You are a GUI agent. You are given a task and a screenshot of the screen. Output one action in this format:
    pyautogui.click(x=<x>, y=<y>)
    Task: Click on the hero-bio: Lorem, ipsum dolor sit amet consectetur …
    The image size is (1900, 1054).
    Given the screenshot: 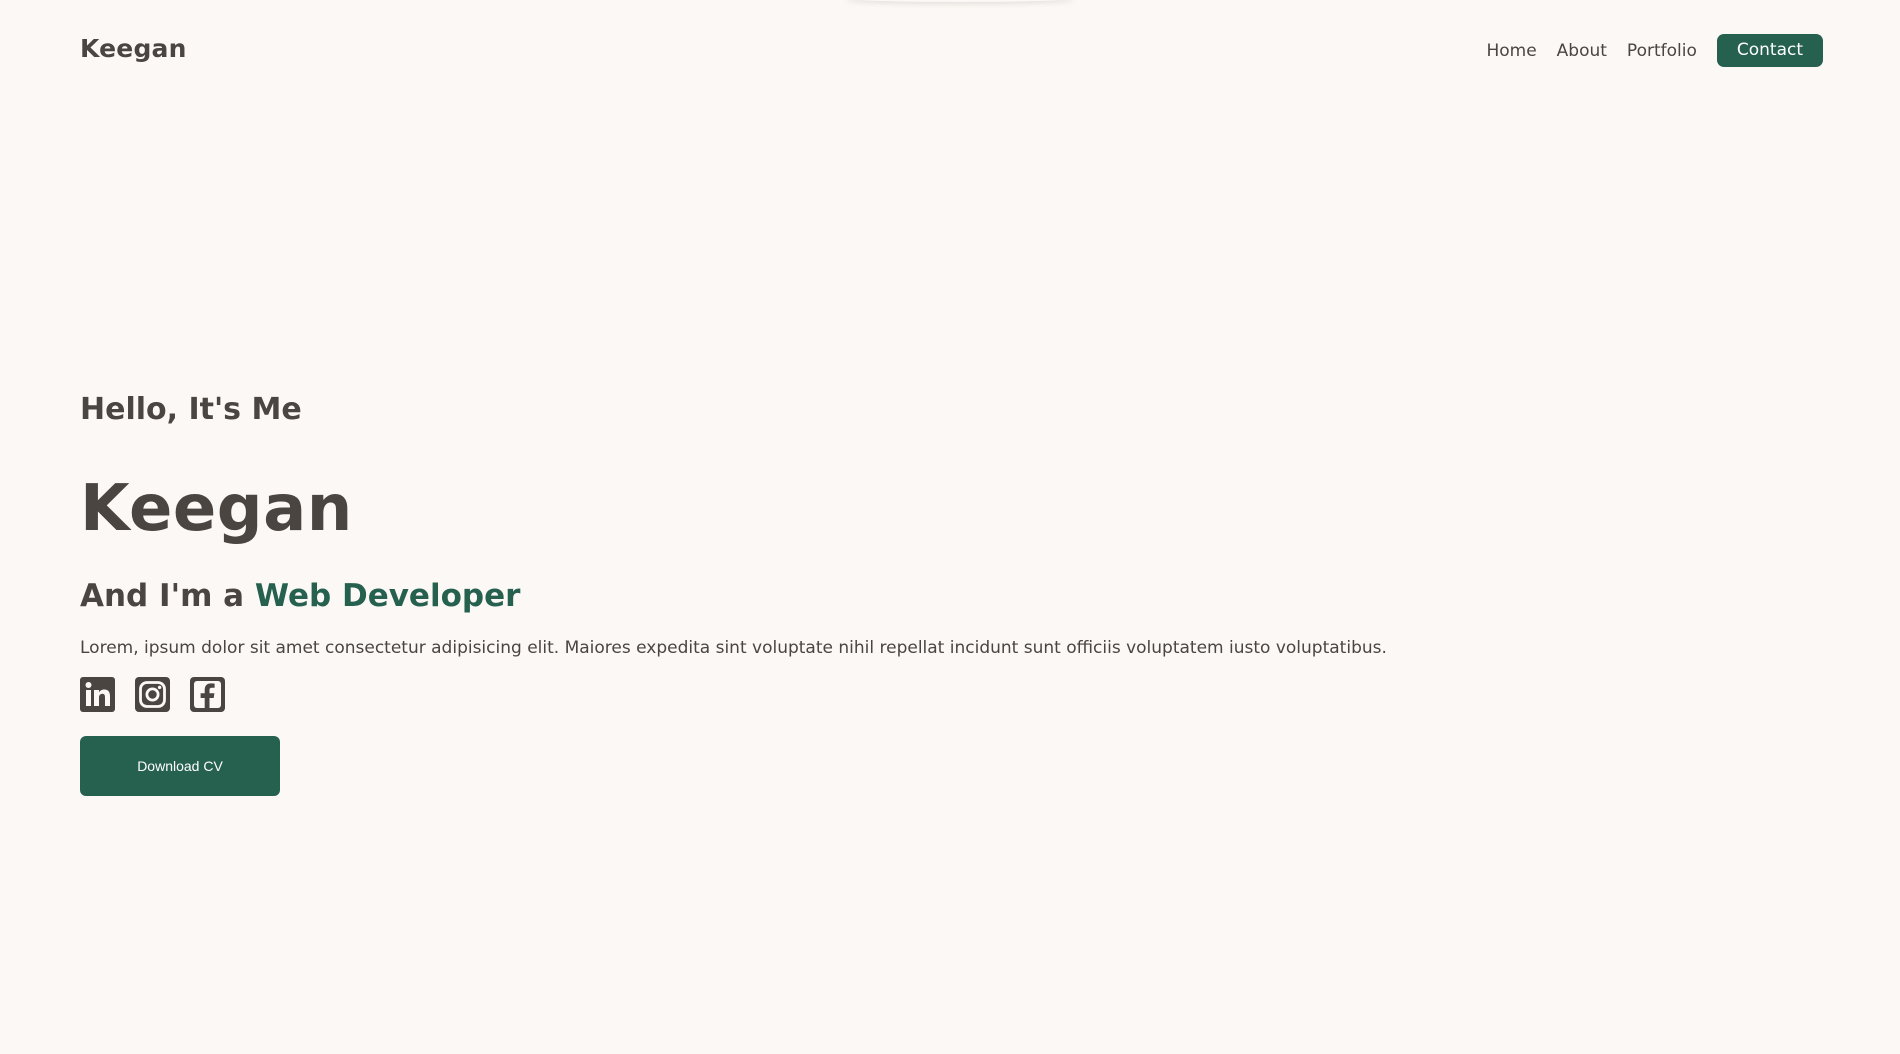 What is the action you would take?
    pyautogui.click(x=733, y=648)
    